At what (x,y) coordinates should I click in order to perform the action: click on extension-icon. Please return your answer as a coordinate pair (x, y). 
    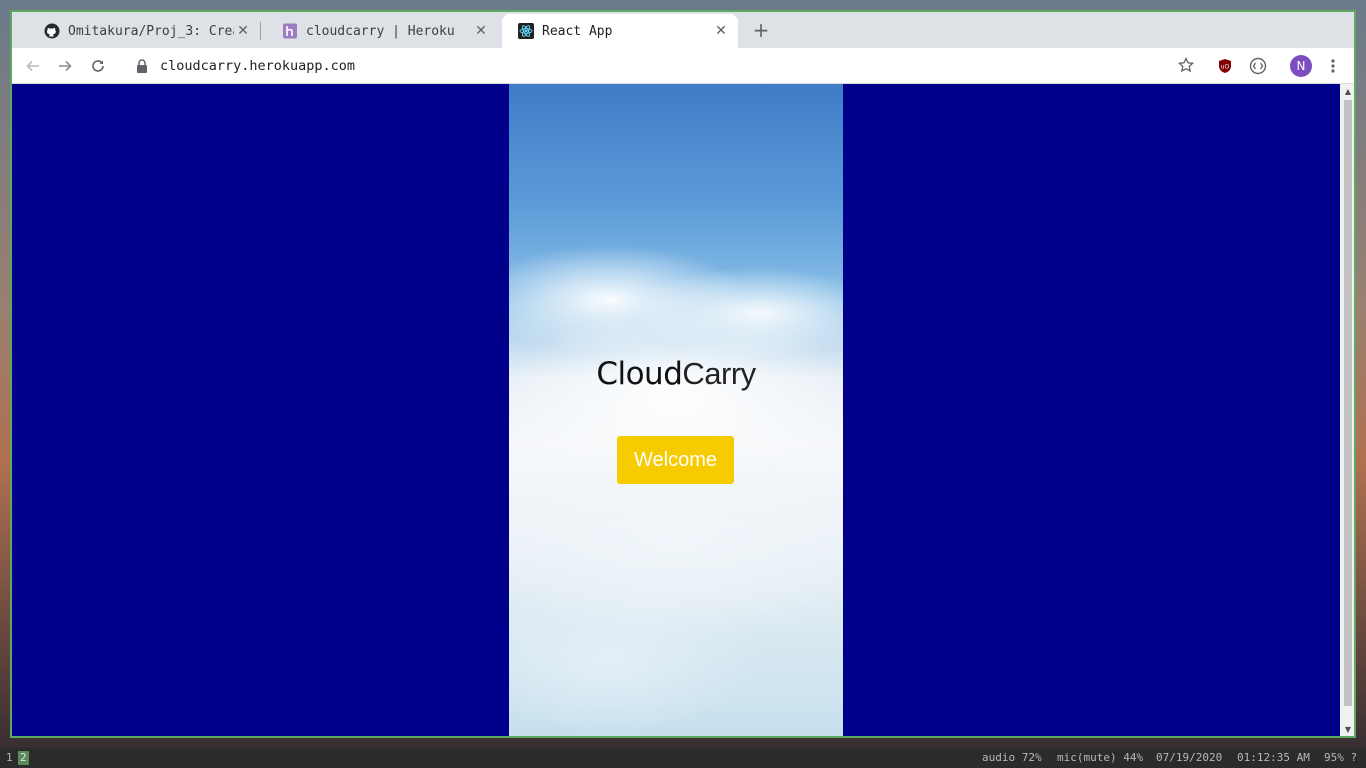
    Looking at the image, I should click on (1258, 66).